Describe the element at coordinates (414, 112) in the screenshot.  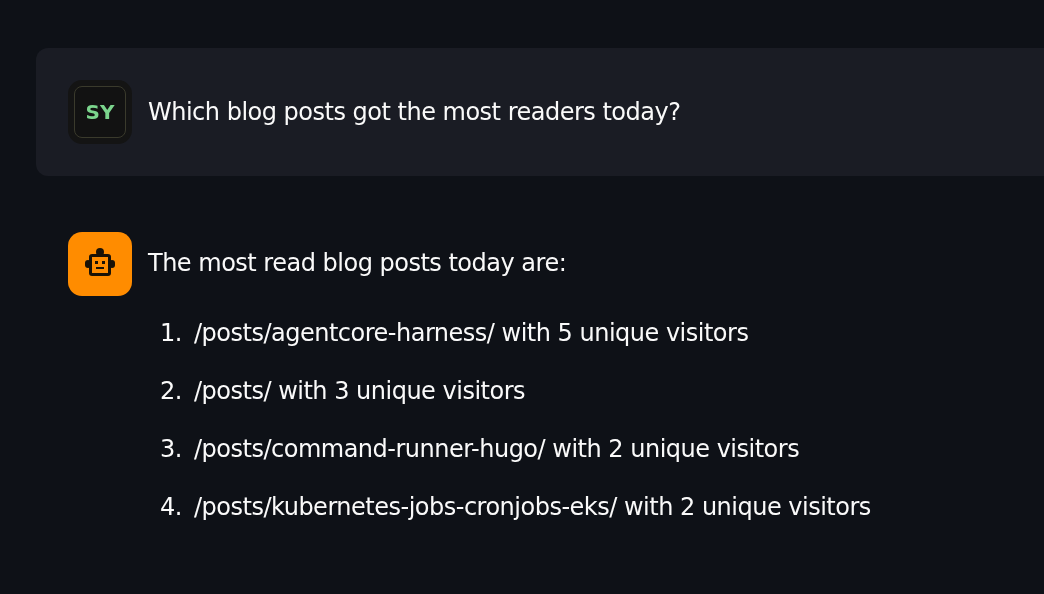
I see `message-text: Which blog posts got the most readers today?` at that location.